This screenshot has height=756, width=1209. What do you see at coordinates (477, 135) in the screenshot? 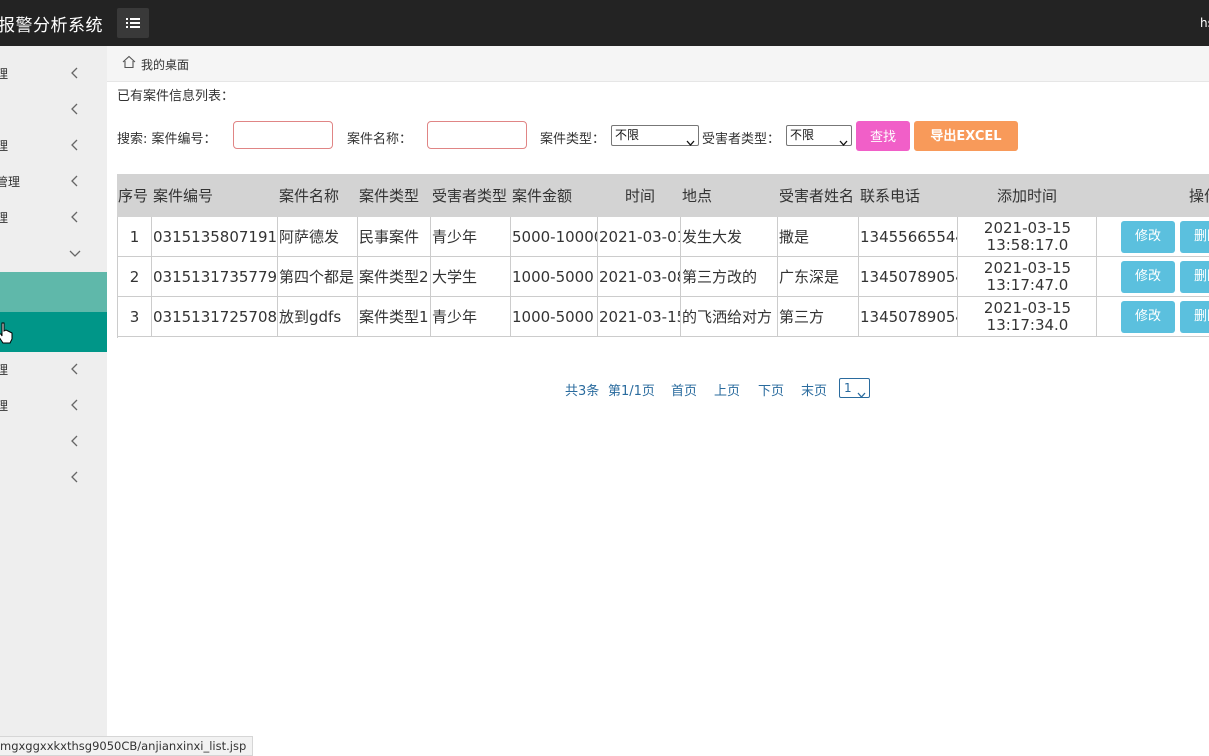
I see `case-name-input` at bounding box center [477, 135].